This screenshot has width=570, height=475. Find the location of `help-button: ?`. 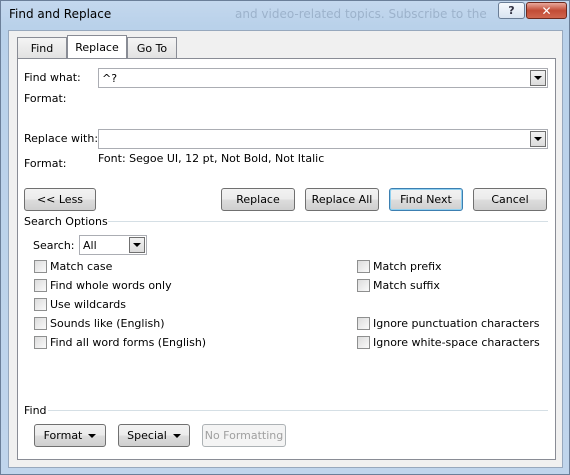

help-button: ? is located at coordinates (511, 10).